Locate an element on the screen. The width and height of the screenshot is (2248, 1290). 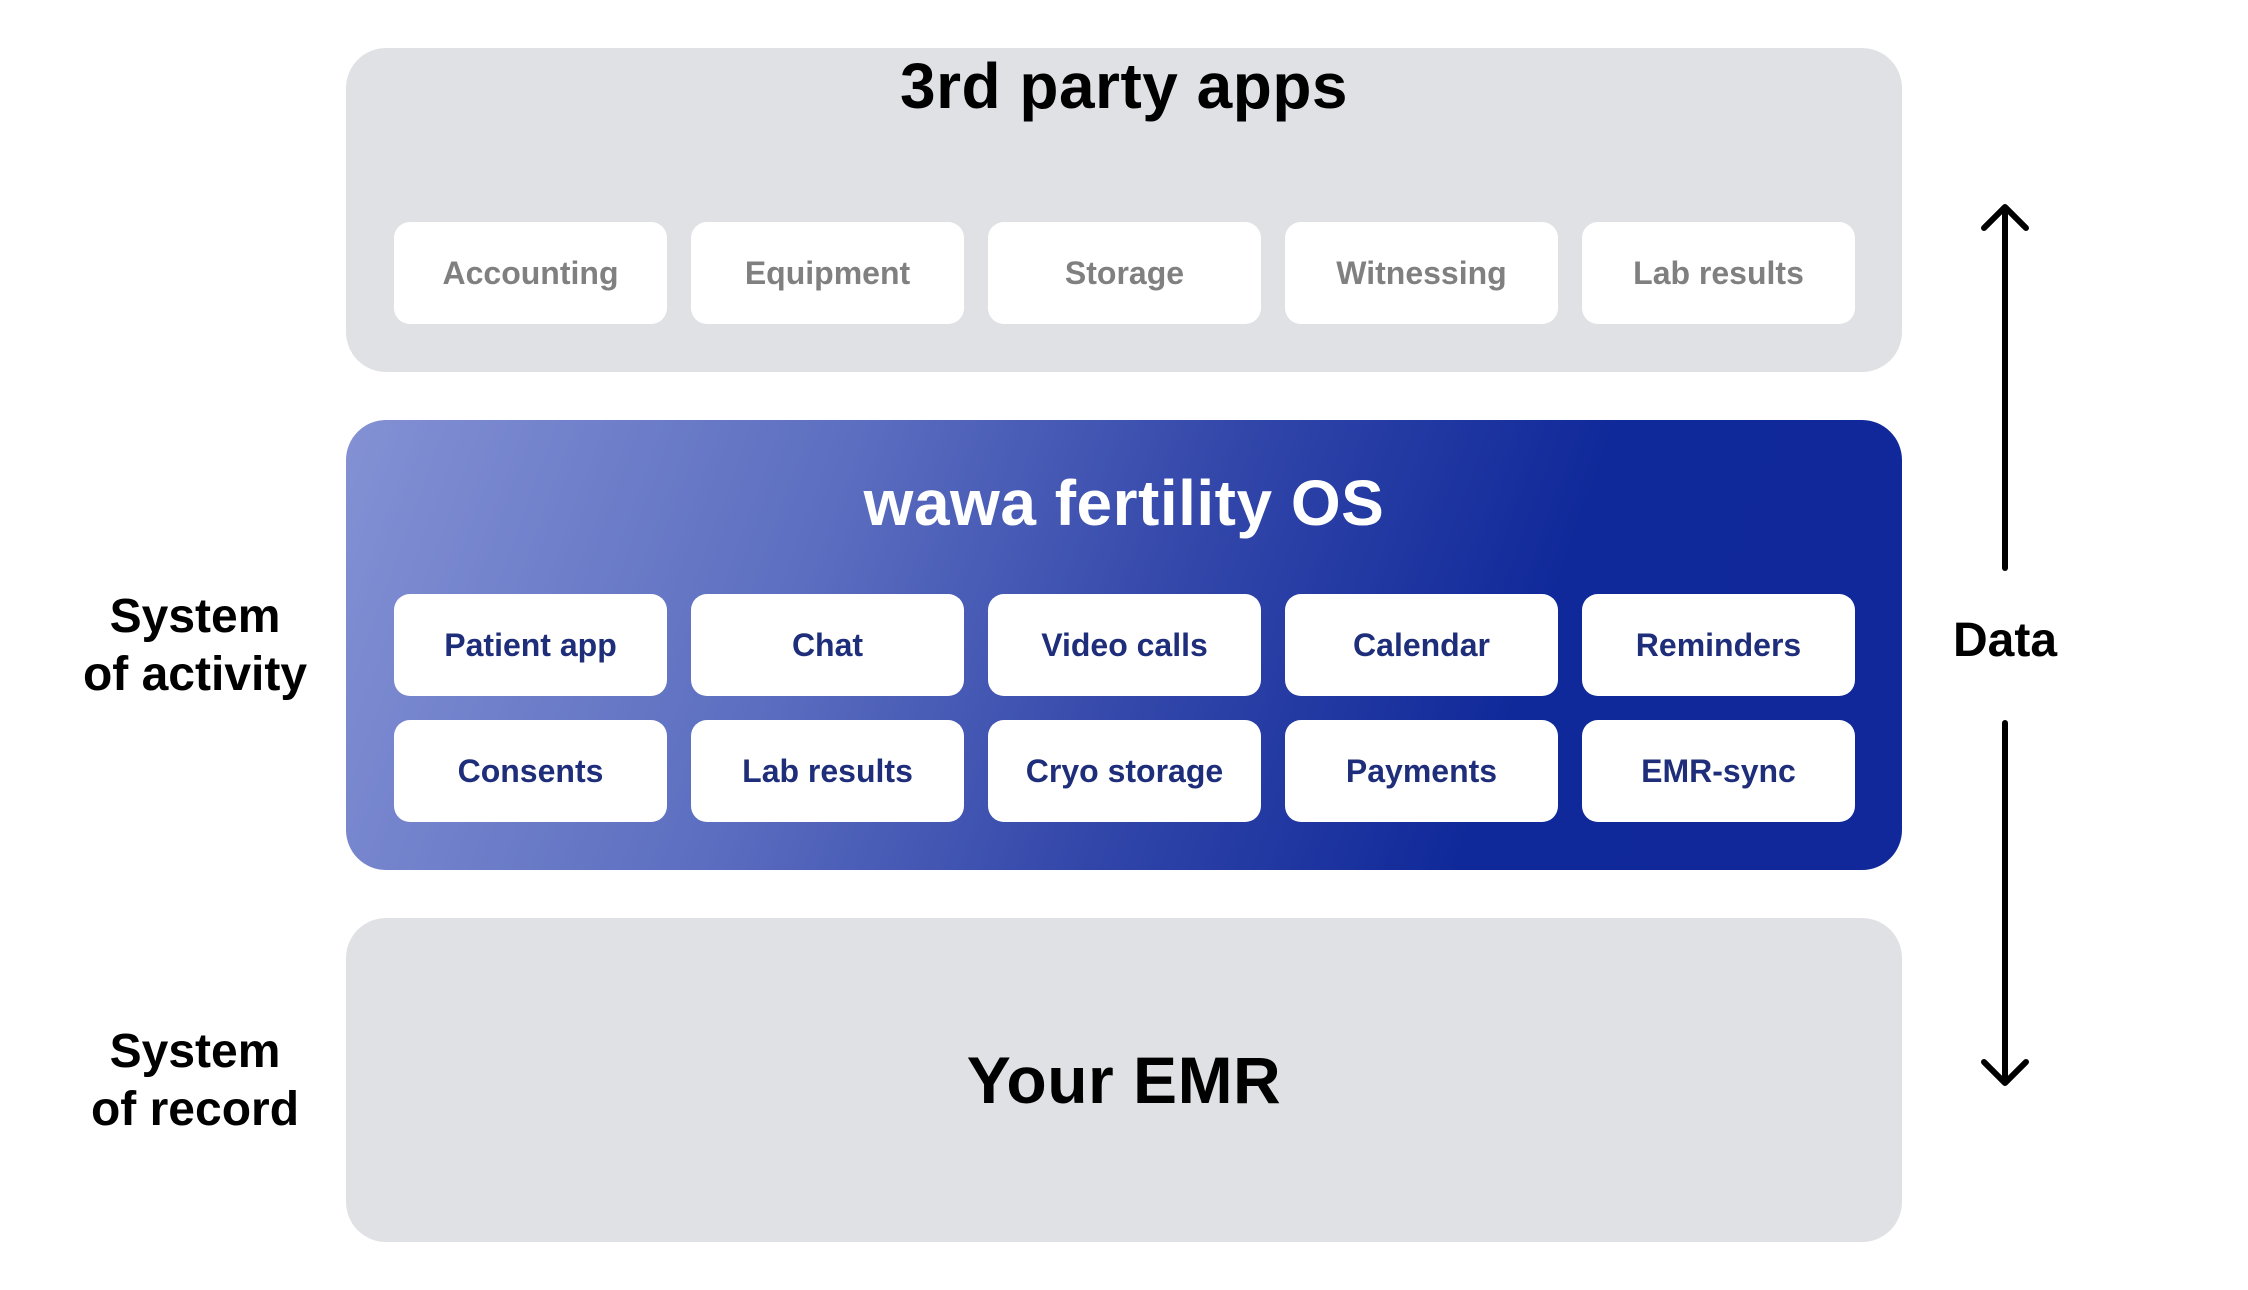
third-party-app-card: Lab results is located at coordinates (1718, 273).